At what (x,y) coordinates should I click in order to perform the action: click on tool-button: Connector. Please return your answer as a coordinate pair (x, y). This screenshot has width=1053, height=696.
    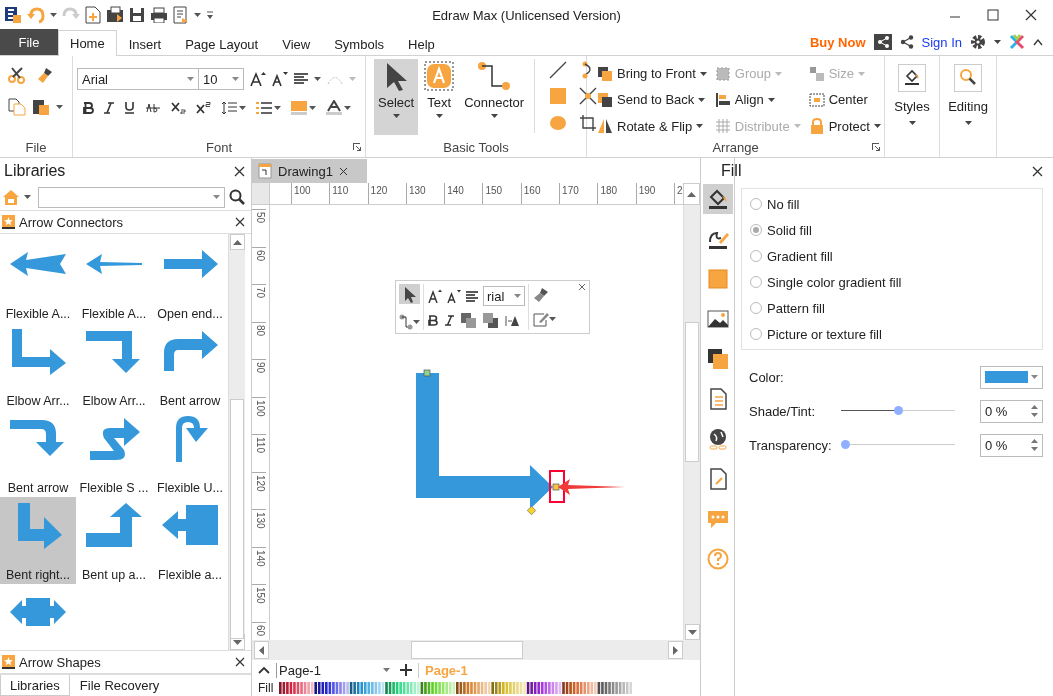
    Looking at the image, I should click on (494, 97).